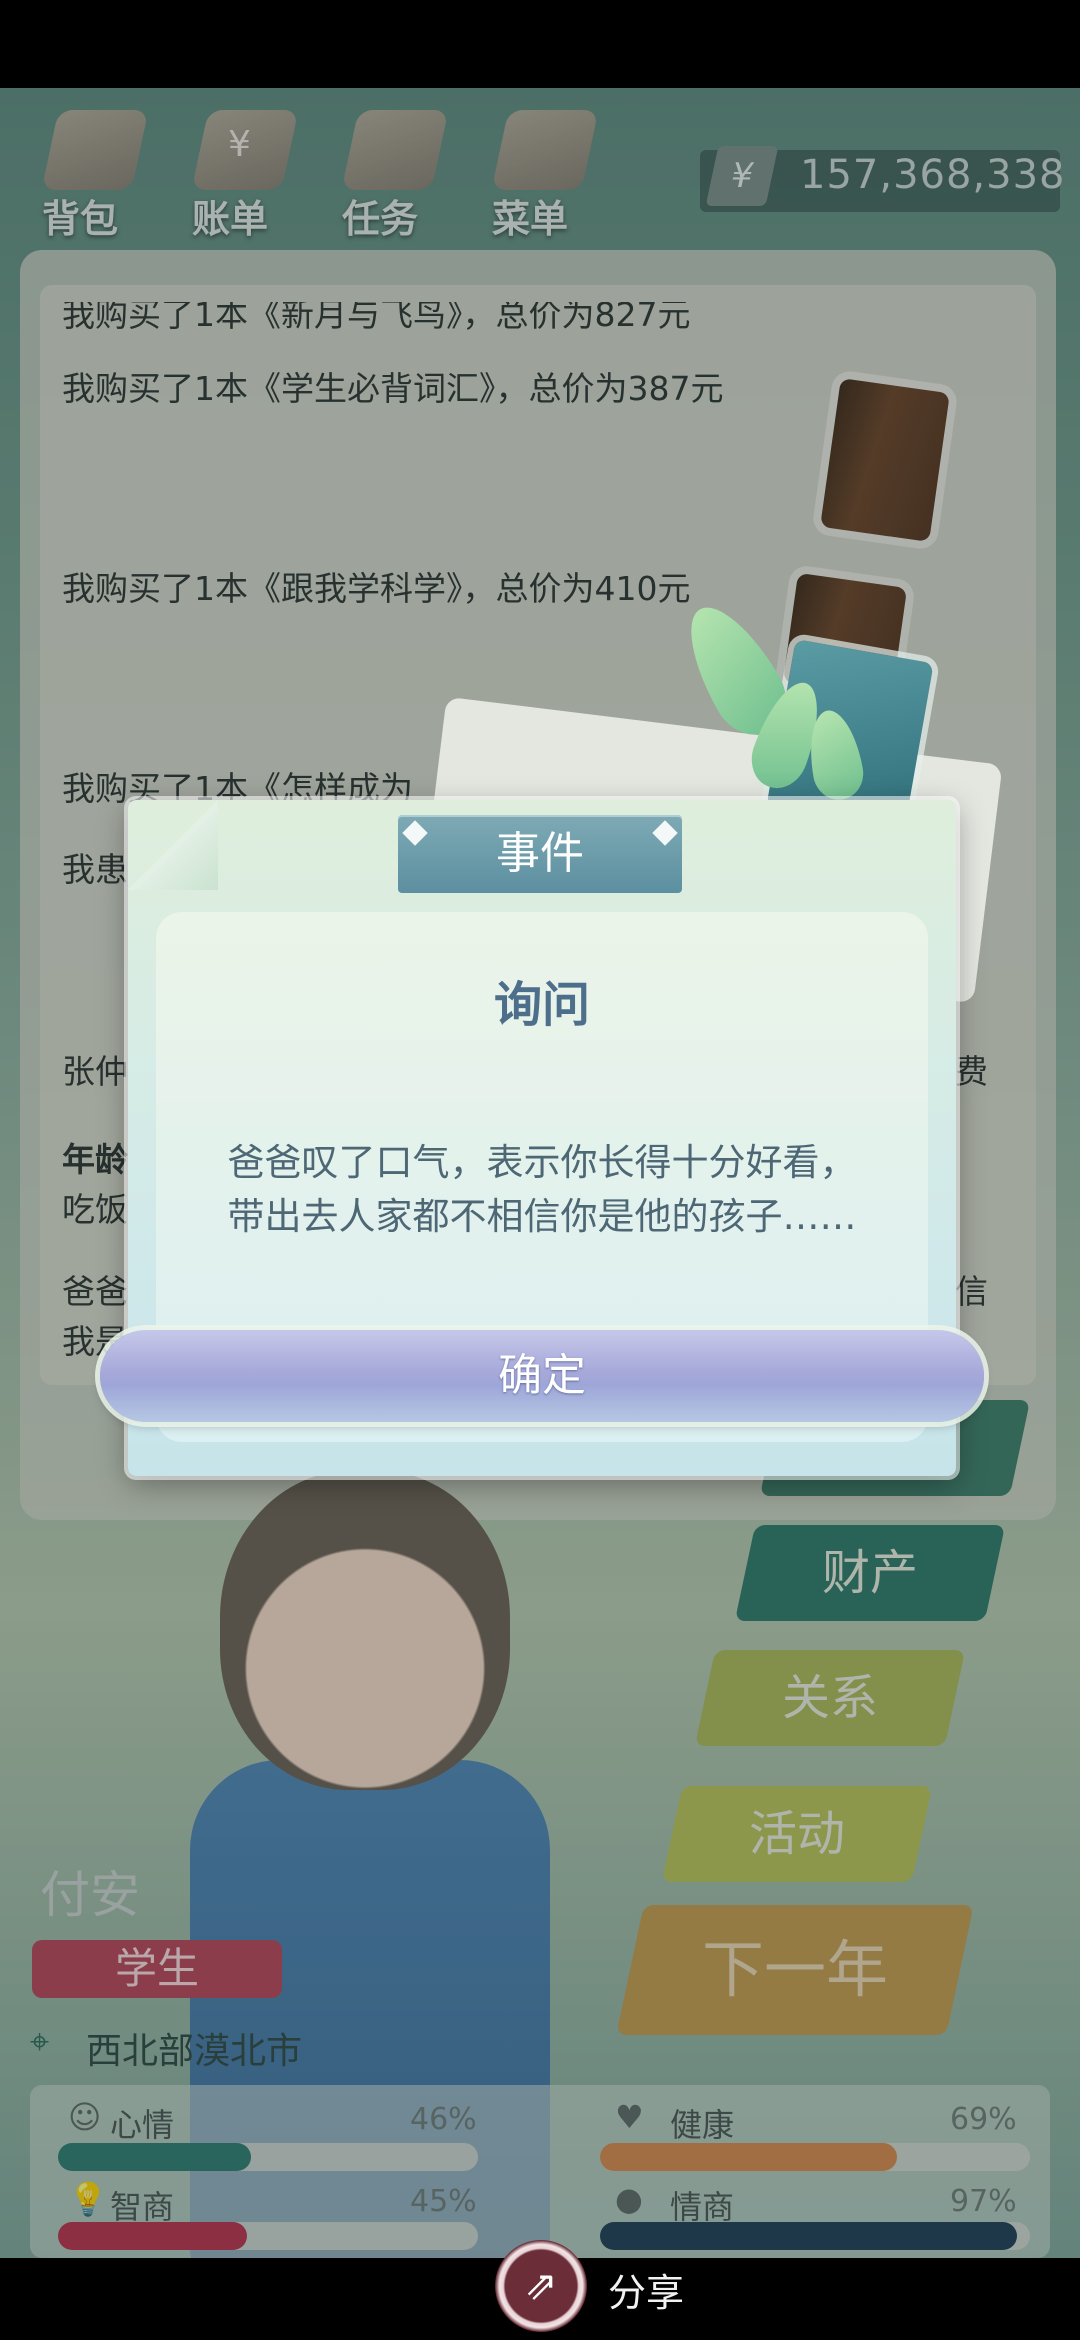 This screenshot has height=2340, width=1080. Describe the element at coordinates (540, 44) in the screenshot. I see `status-bar` at that location.